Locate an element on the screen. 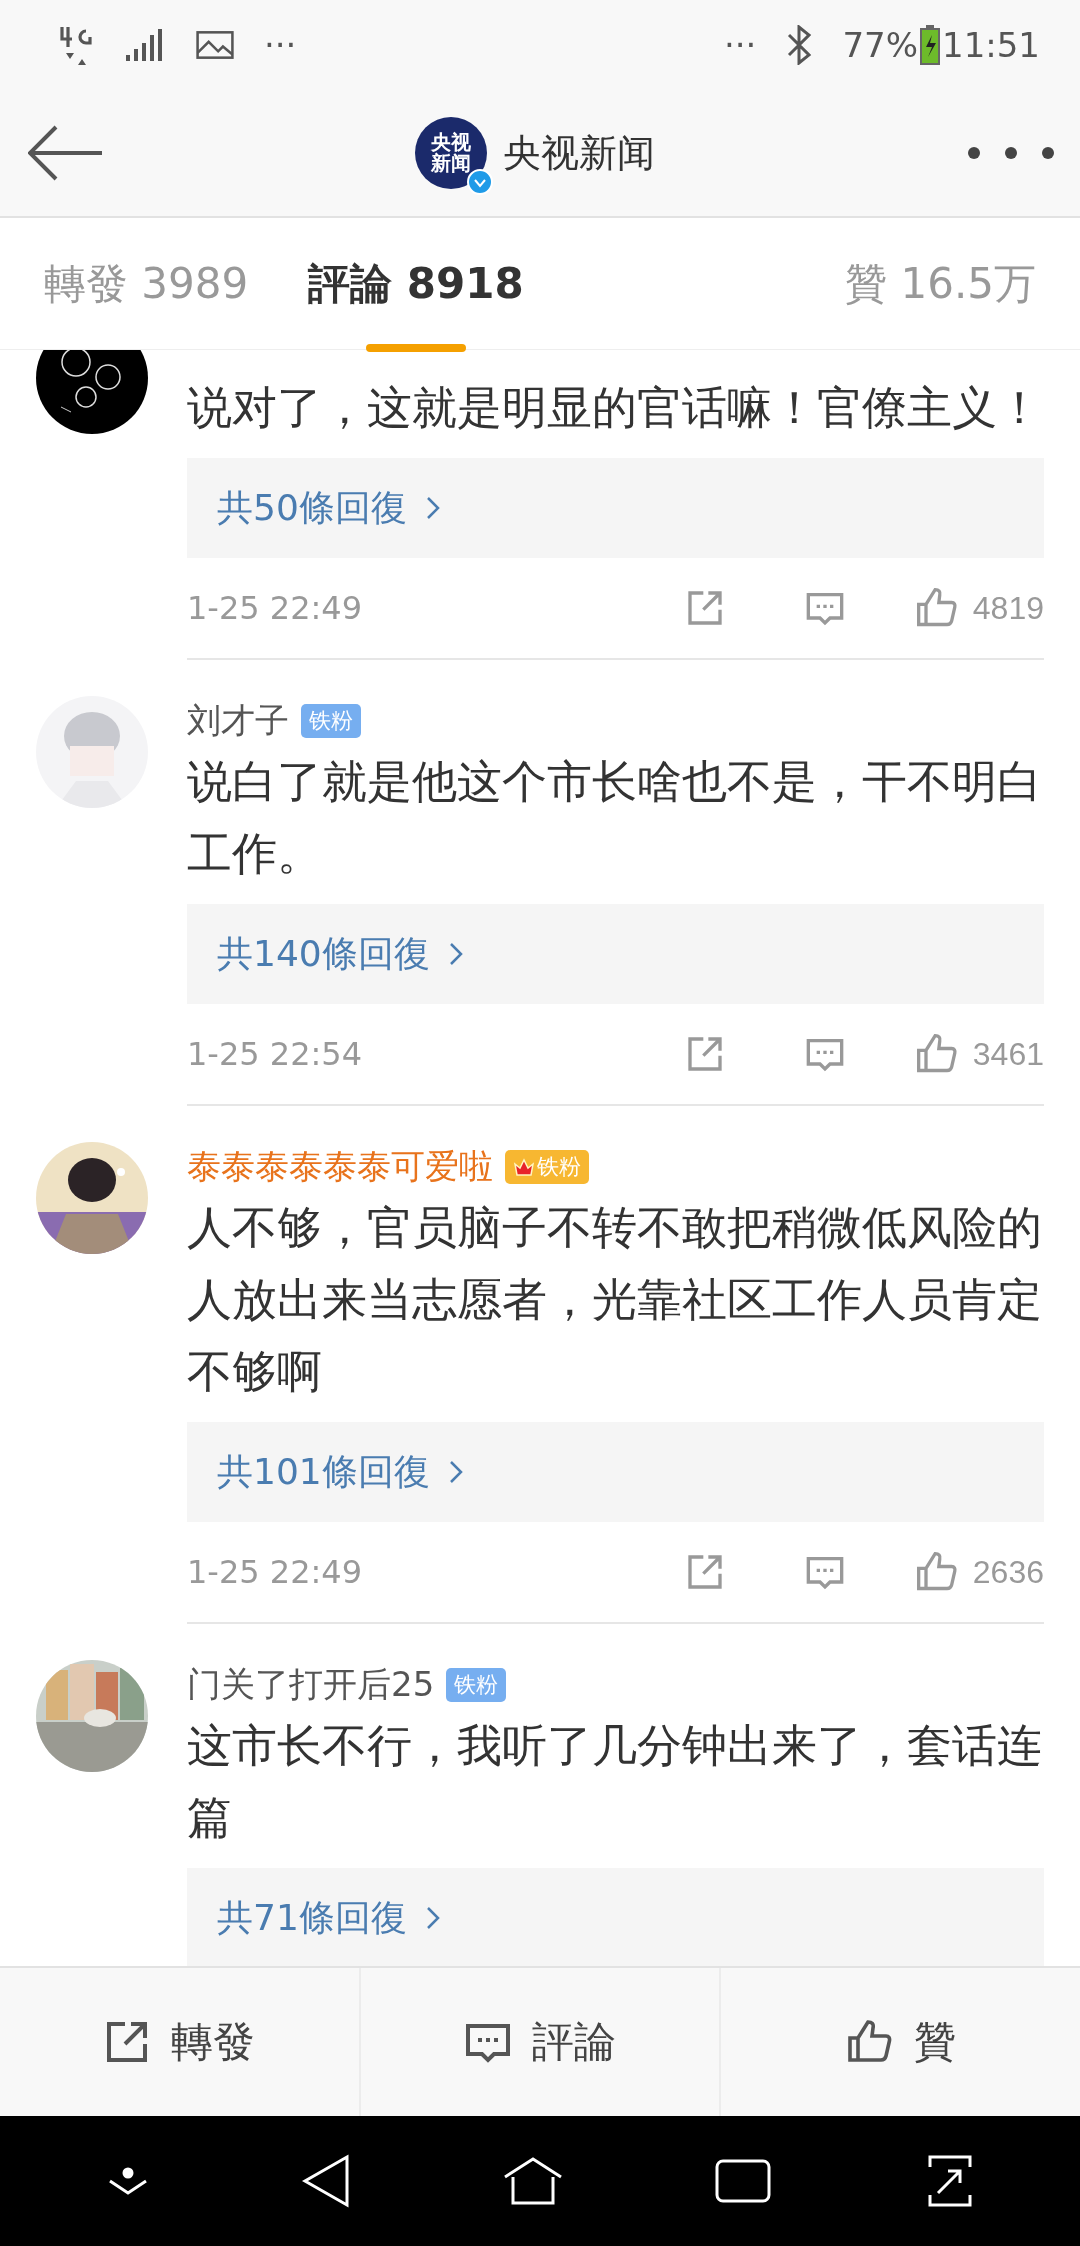 Image resolution: width=1080 pixels, height=2246 pixels. replies-link: 共50條回復 is located at coordinates (615, 508).